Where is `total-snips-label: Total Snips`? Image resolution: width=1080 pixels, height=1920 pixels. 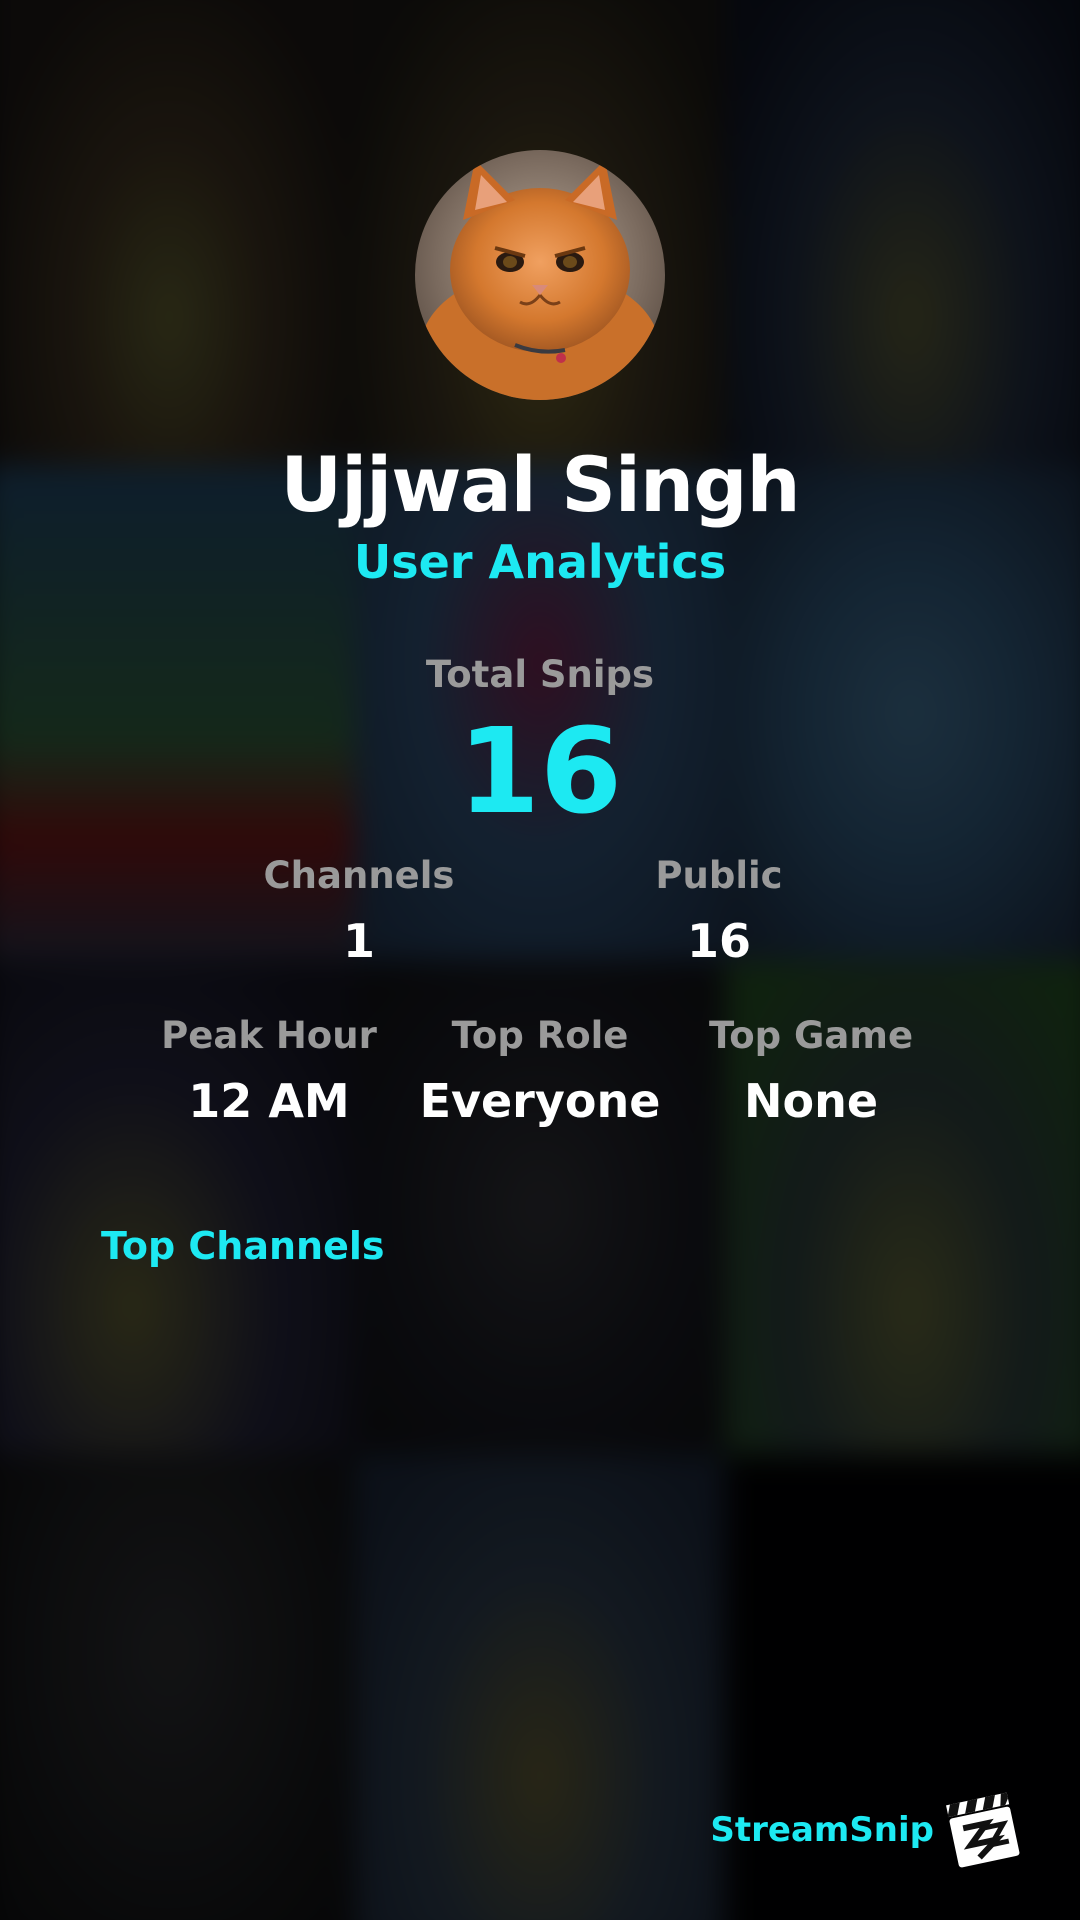 total-snips-label: Total Snips is located at coordinates (540, 674).